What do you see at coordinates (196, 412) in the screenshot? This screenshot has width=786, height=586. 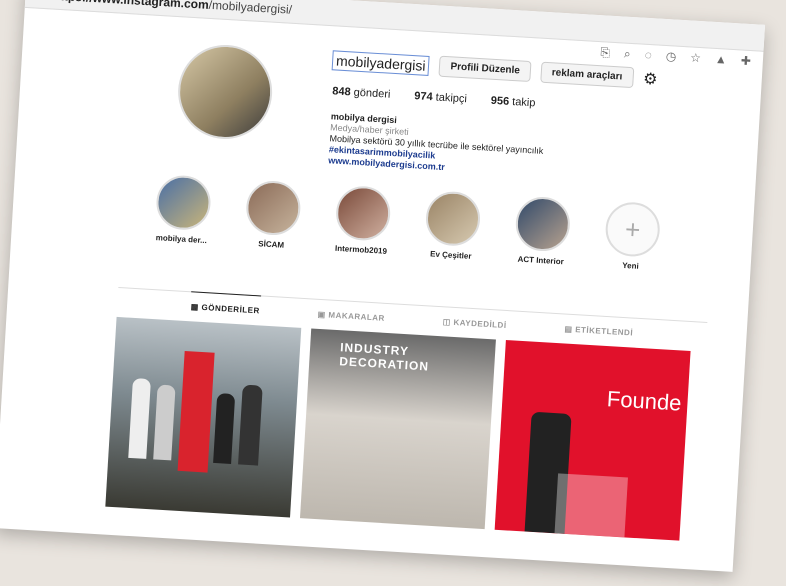 I see `post-banner` at bounding box center [196, 412].